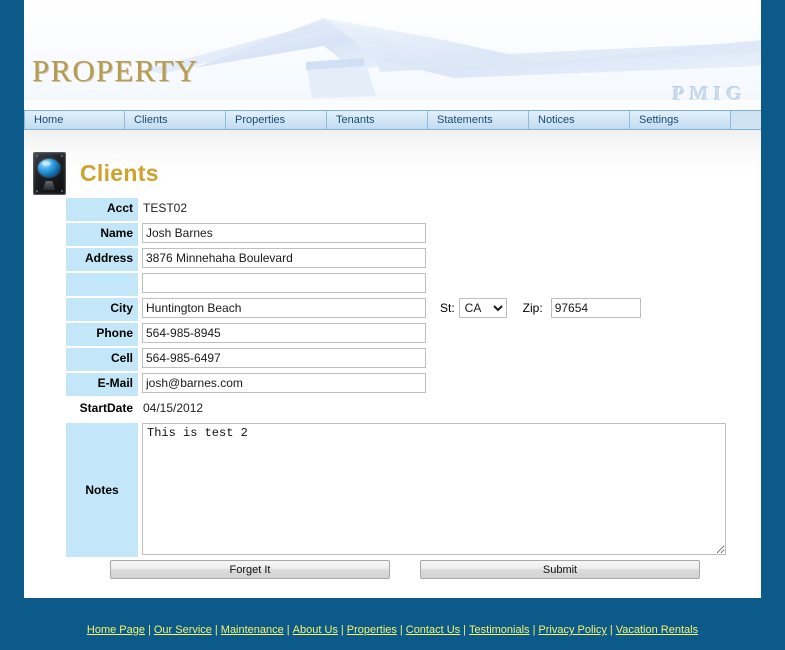 This screenshot has height=650, width=785. What do you see at coordinates (250, 569) in the screenshot?
I see `forget-it-button: Forget It` at bounding box center [250, 569].